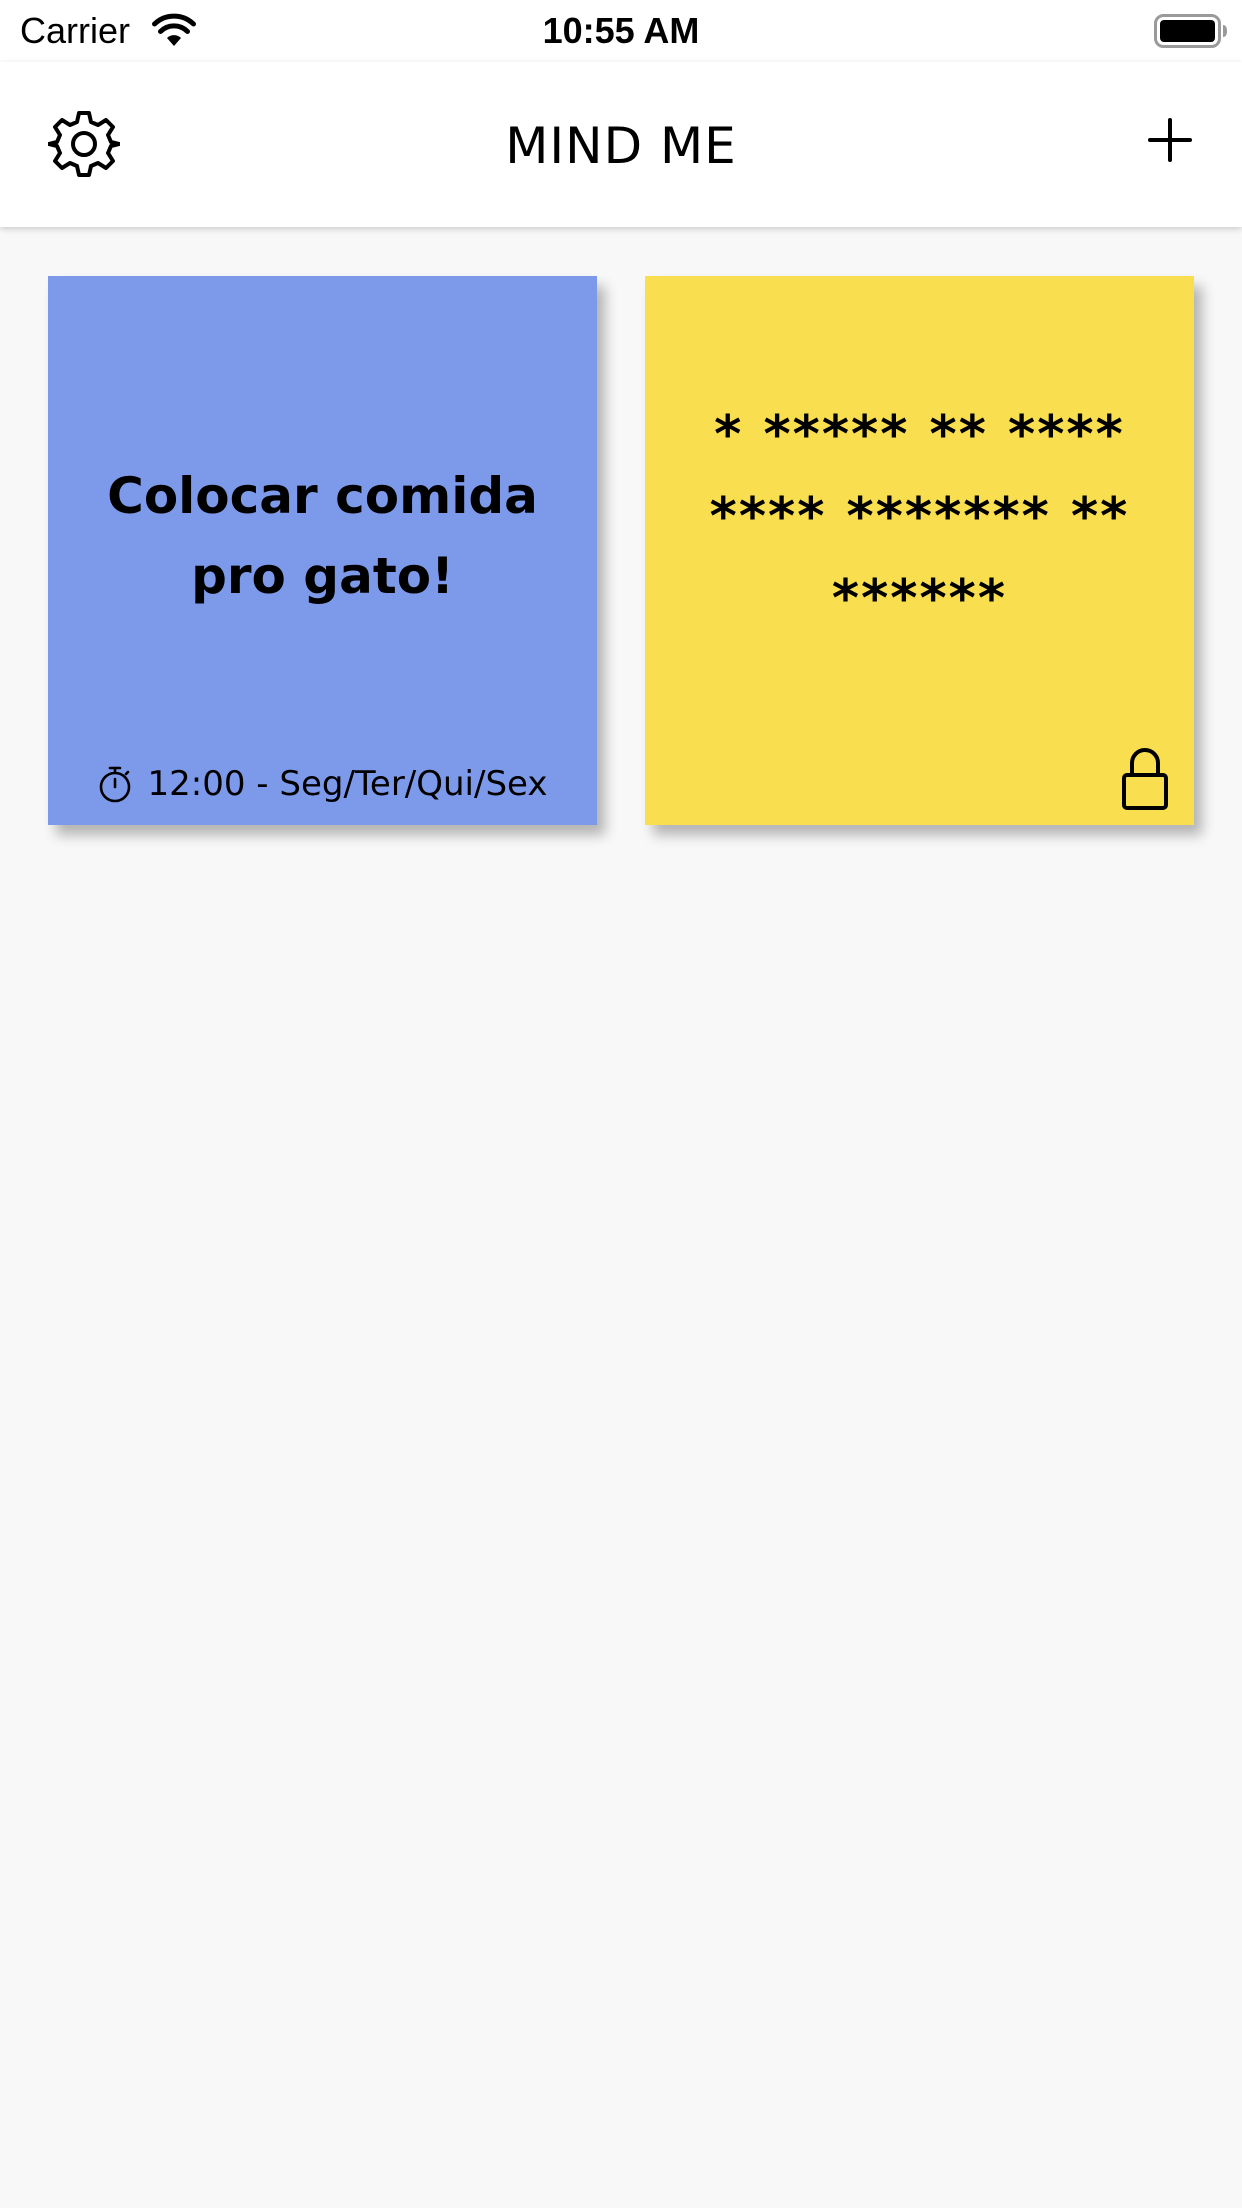 The image size is (1242, 2208). I want to click on status-time: 10:55 AM, so click(621, 30).